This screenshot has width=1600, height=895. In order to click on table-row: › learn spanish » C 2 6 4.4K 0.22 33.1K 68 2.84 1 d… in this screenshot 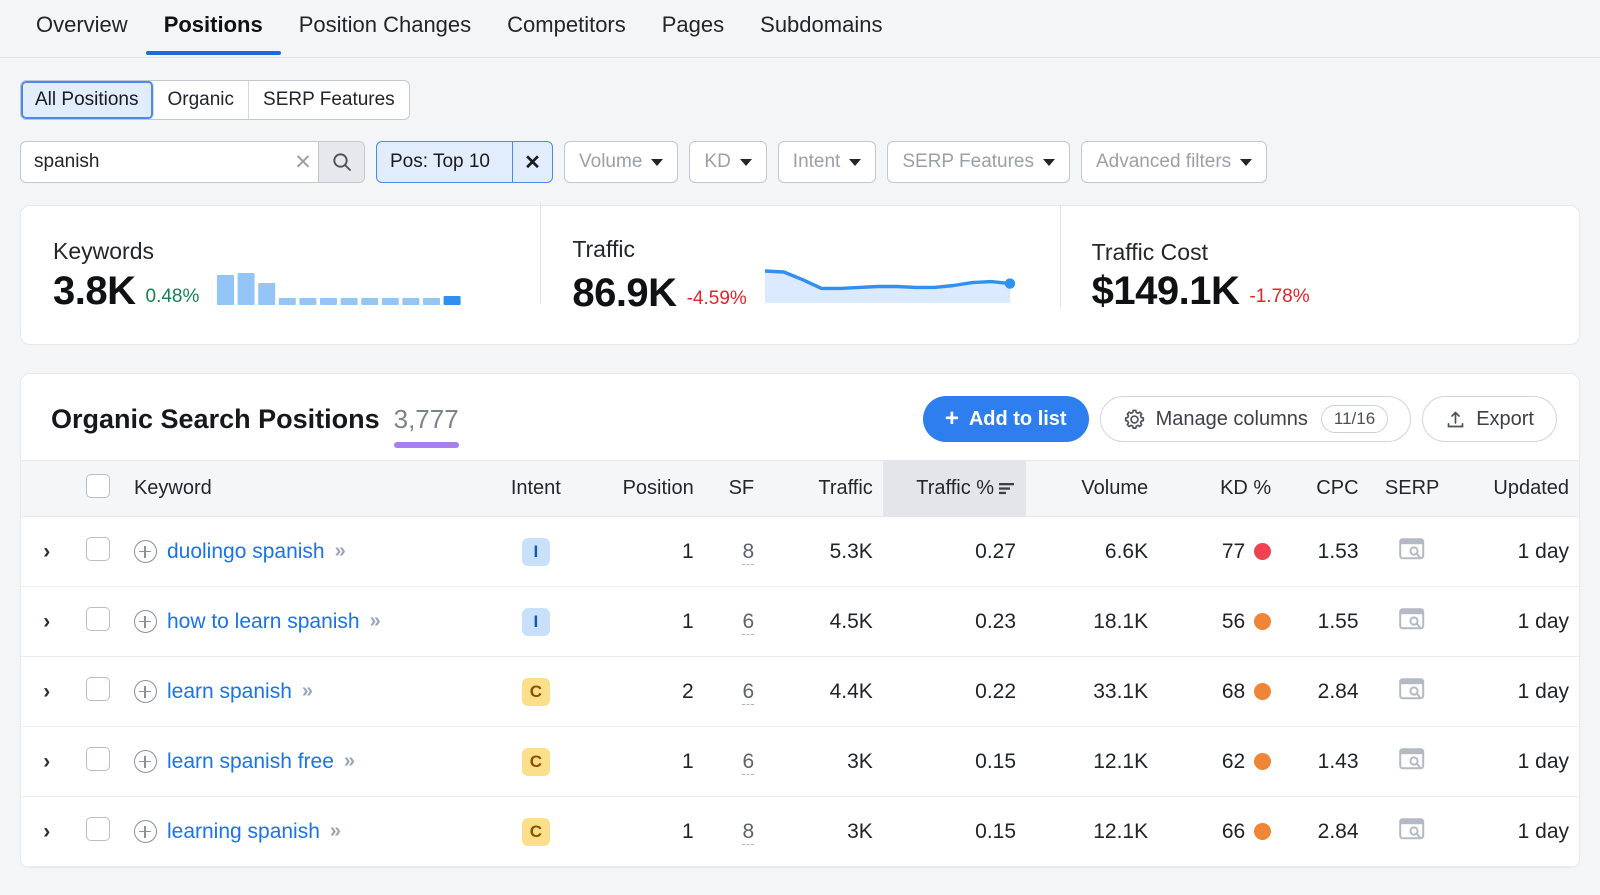, I will do `click(800, 691)`.